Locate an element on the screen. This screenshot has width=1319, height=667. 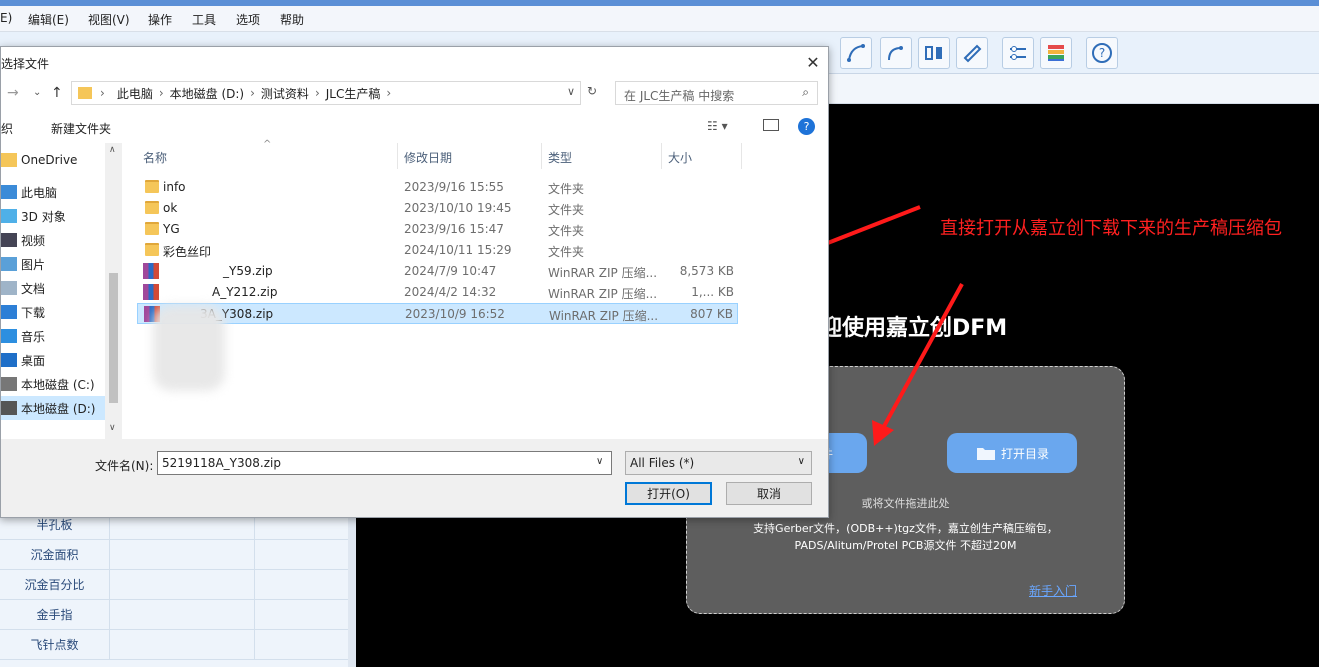
new-folder-button: 新建文件夹 is located at coordinates (81, 128).